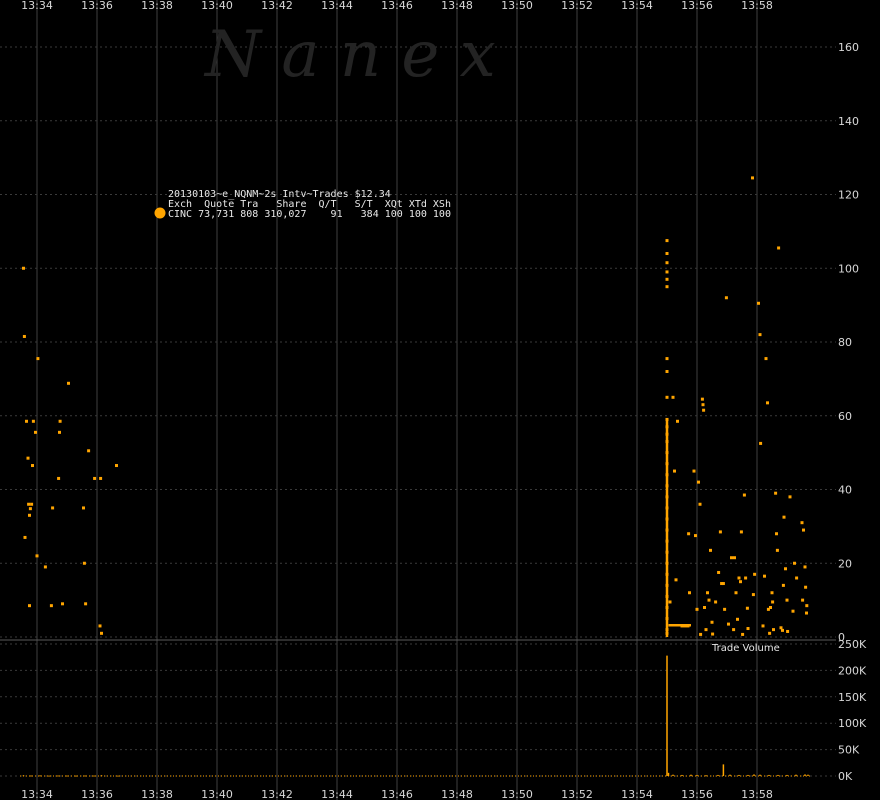 The width and height of the screenshot is (880, 800). I want to click on price-tick-label: 80, so click(845, 342).